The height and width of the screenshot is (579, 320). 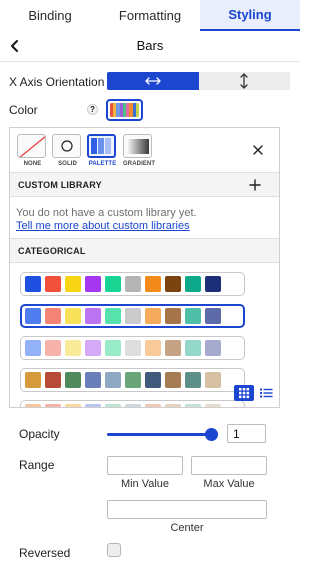 I want to click on section-header-bars: Bars, so click(x=150, y=46).